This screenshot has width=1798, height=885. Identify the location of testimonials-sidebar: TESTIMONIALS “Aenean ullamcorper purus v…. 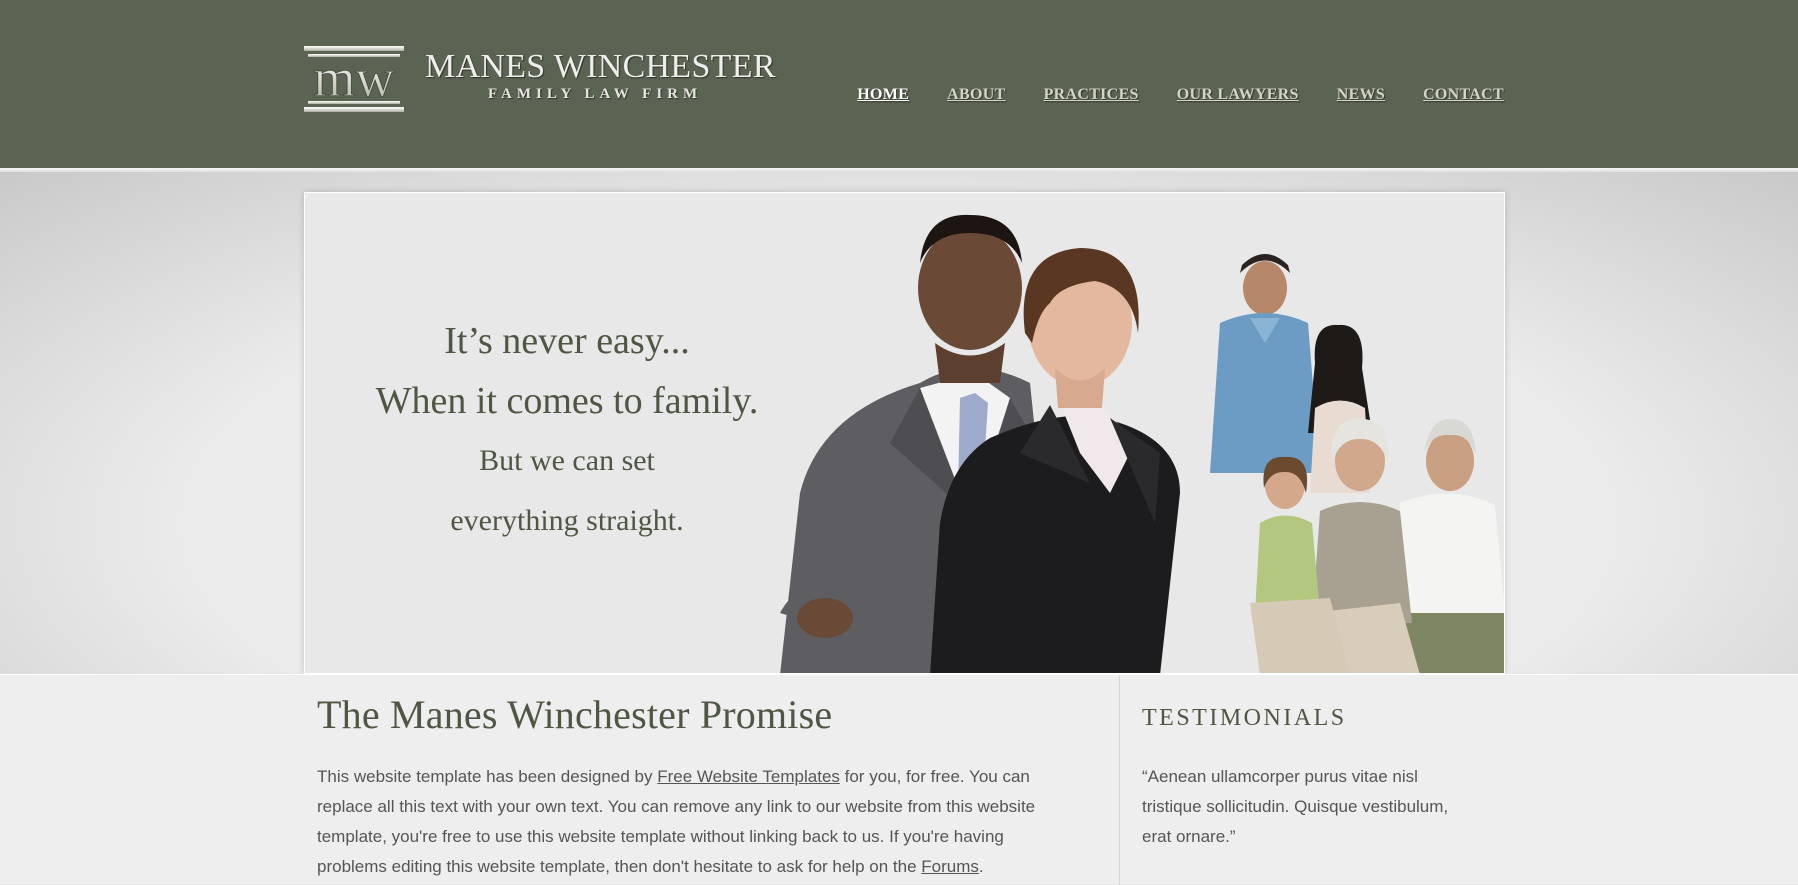
(1312, 778).